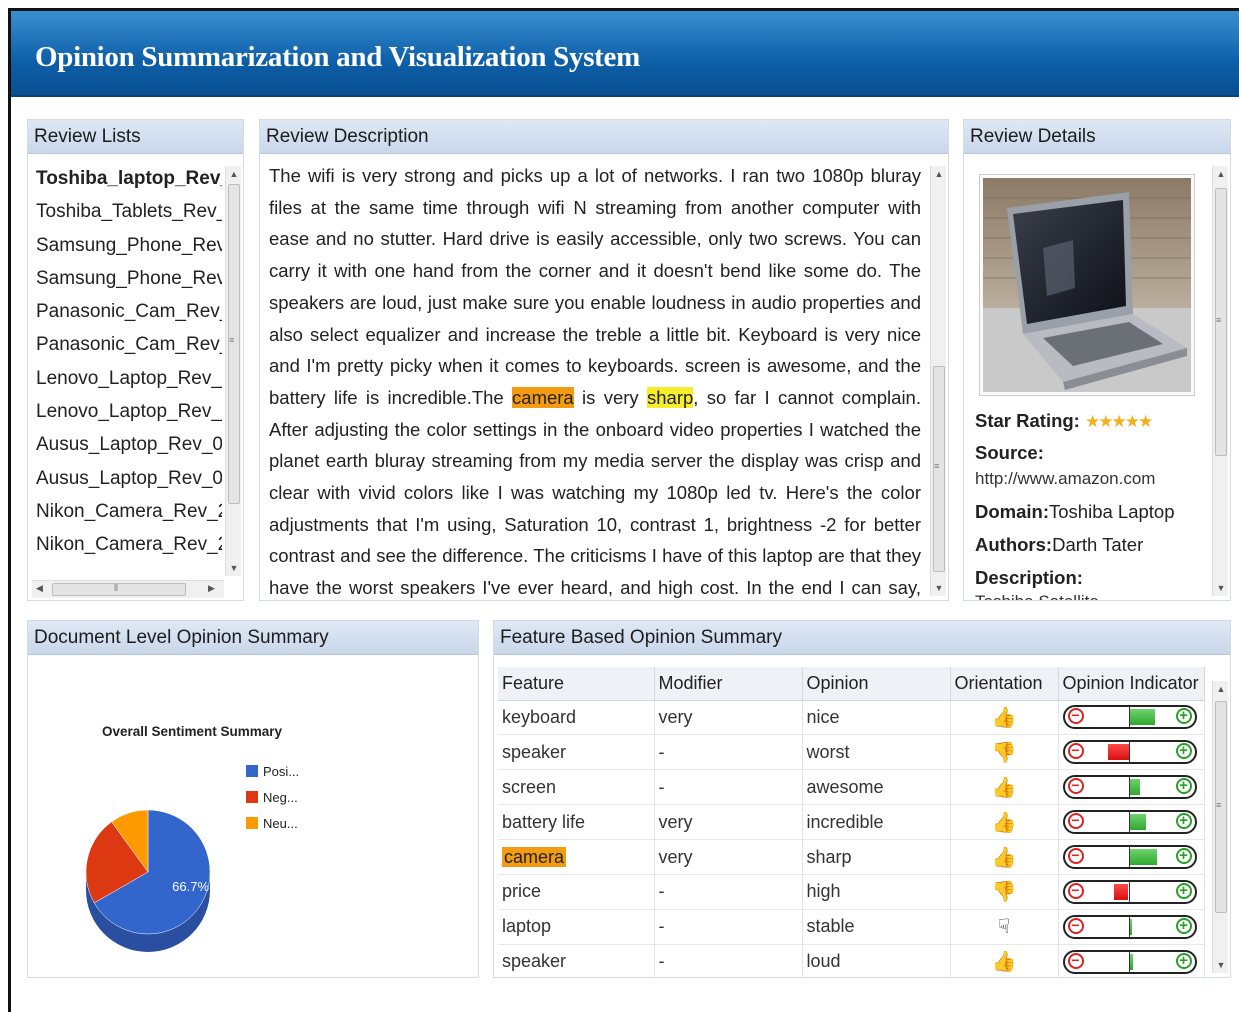  What do you see at coordinates (728, 684) in the screenshot?
I see `column-header: Modifier` at bounding box center [728, 684].